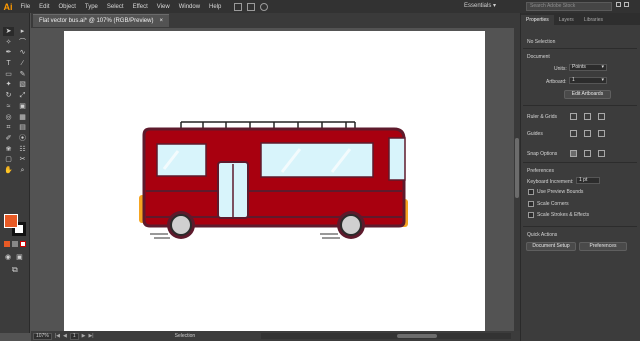 The width and height of the screenshot is (640, 341). Describe the element at coordinates (560, 69) in the screenshot. I see `units-label: Units:` at that location.